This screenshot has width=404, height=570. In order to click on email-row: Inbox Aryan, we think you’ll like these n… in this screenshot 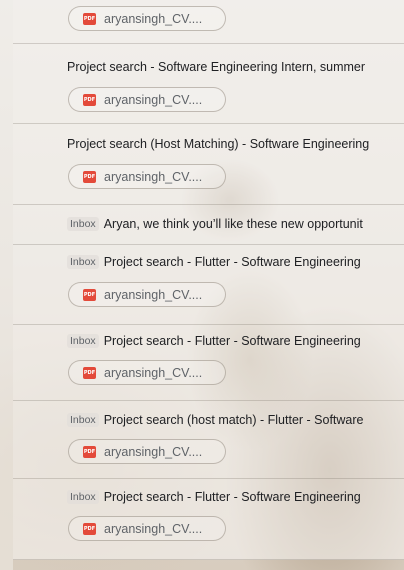, I will do `click(208, 225)`.